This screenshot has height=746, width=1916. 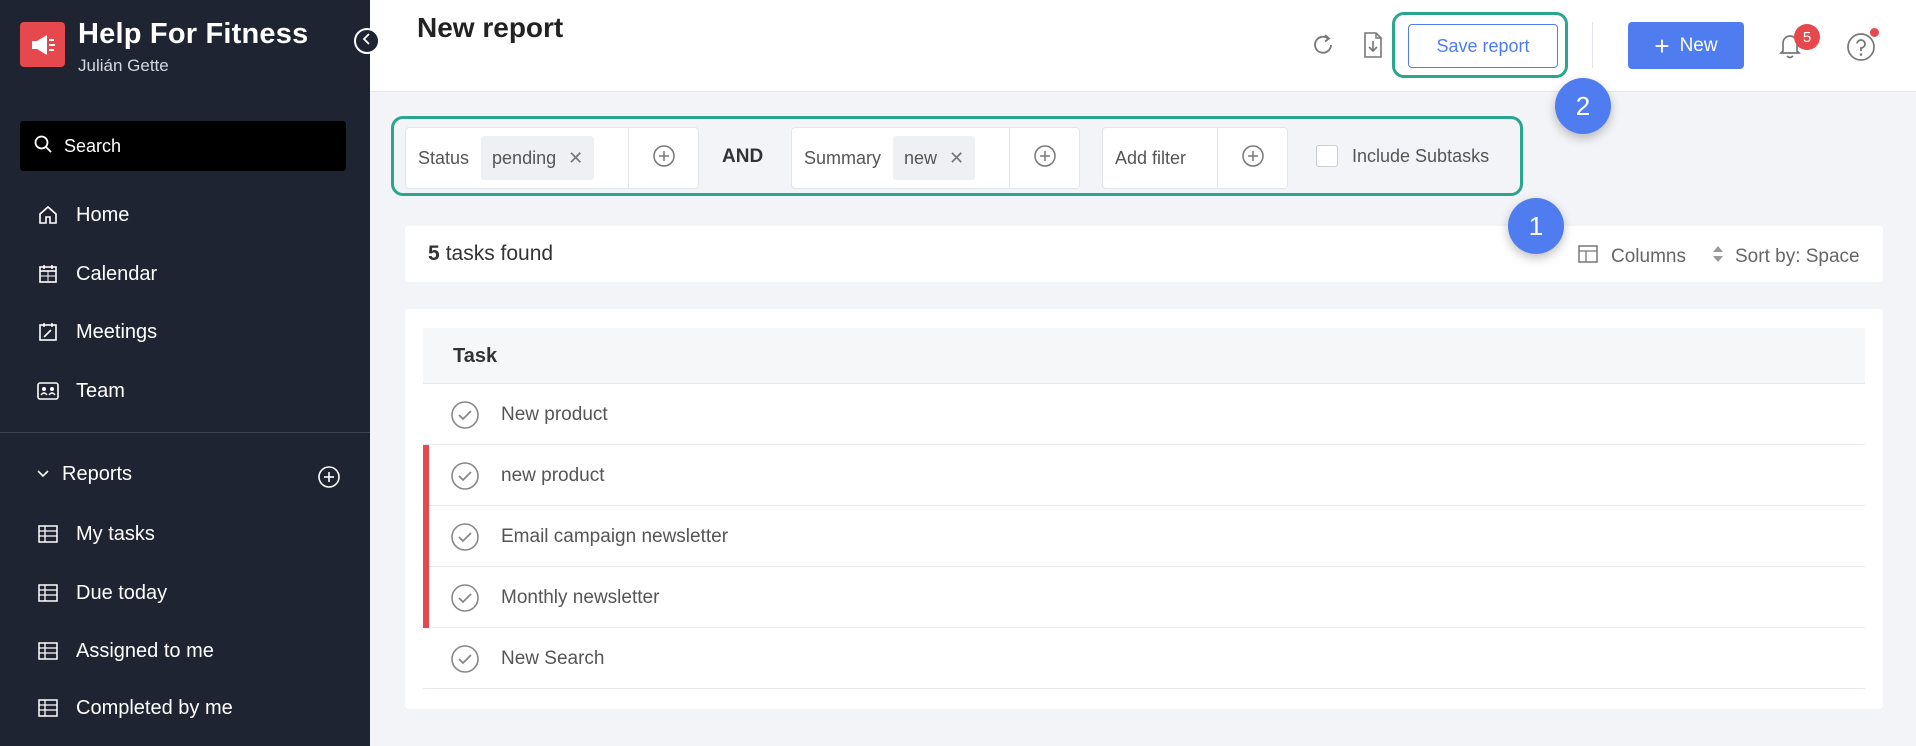 I want to click on chevron-down-icon, so click(x=43, y=474).